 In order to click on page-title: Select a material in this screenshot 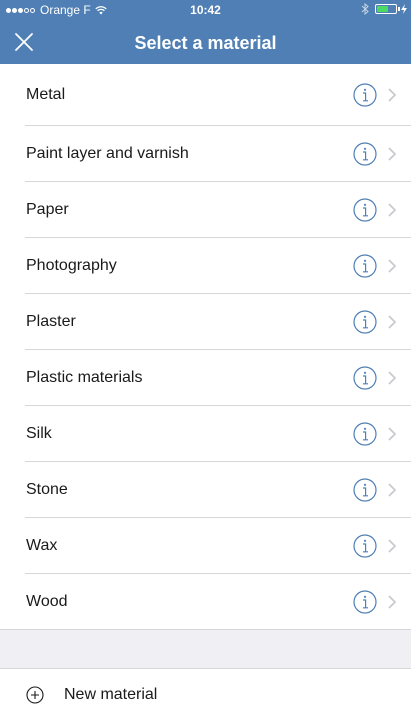, I will do `click(205, 43)`.